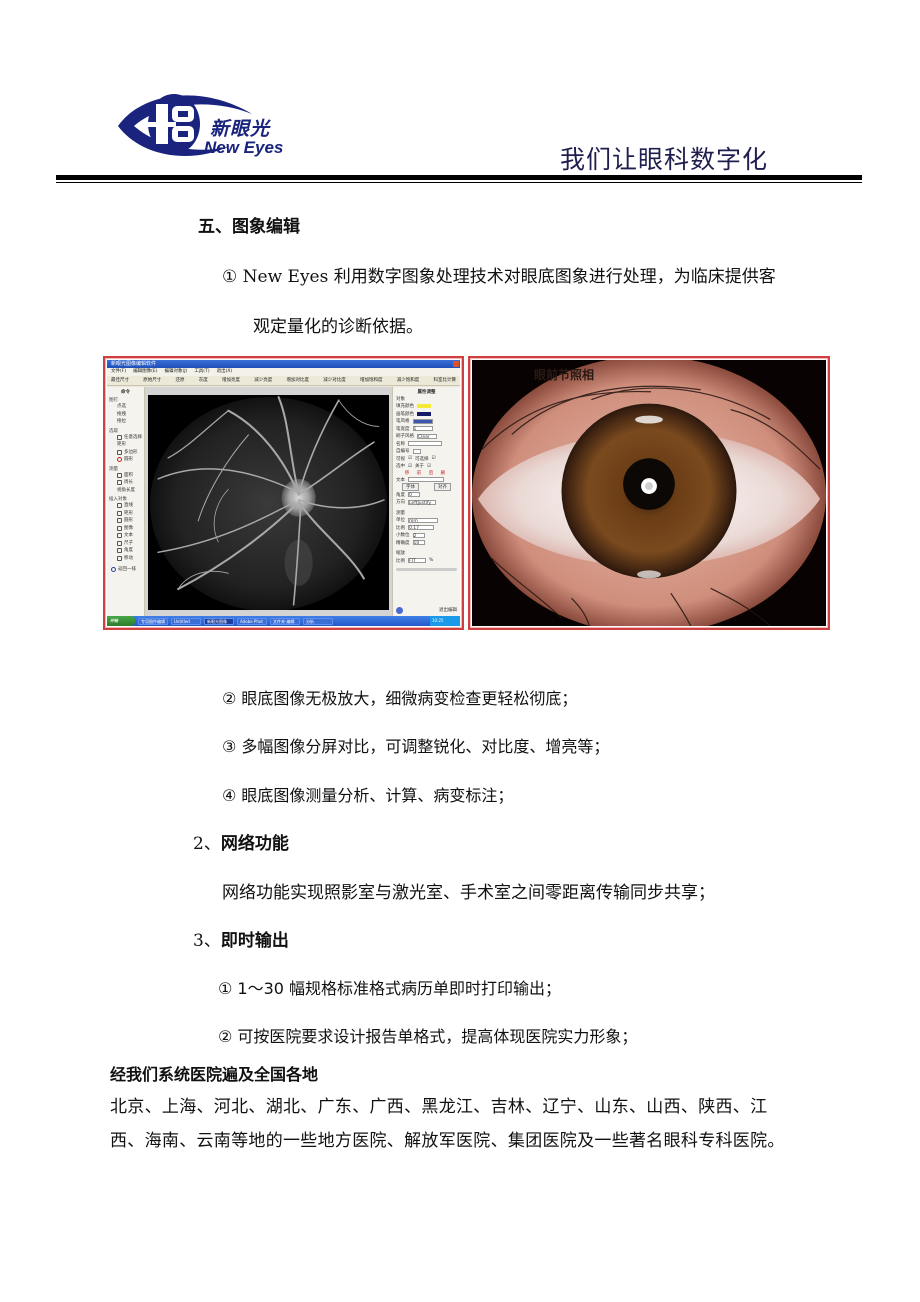 The image size is (920, 1302). What do you see at coordinates (459, 177) in the screenshot?
I see `header-divider` at bounding box center [459, 177].